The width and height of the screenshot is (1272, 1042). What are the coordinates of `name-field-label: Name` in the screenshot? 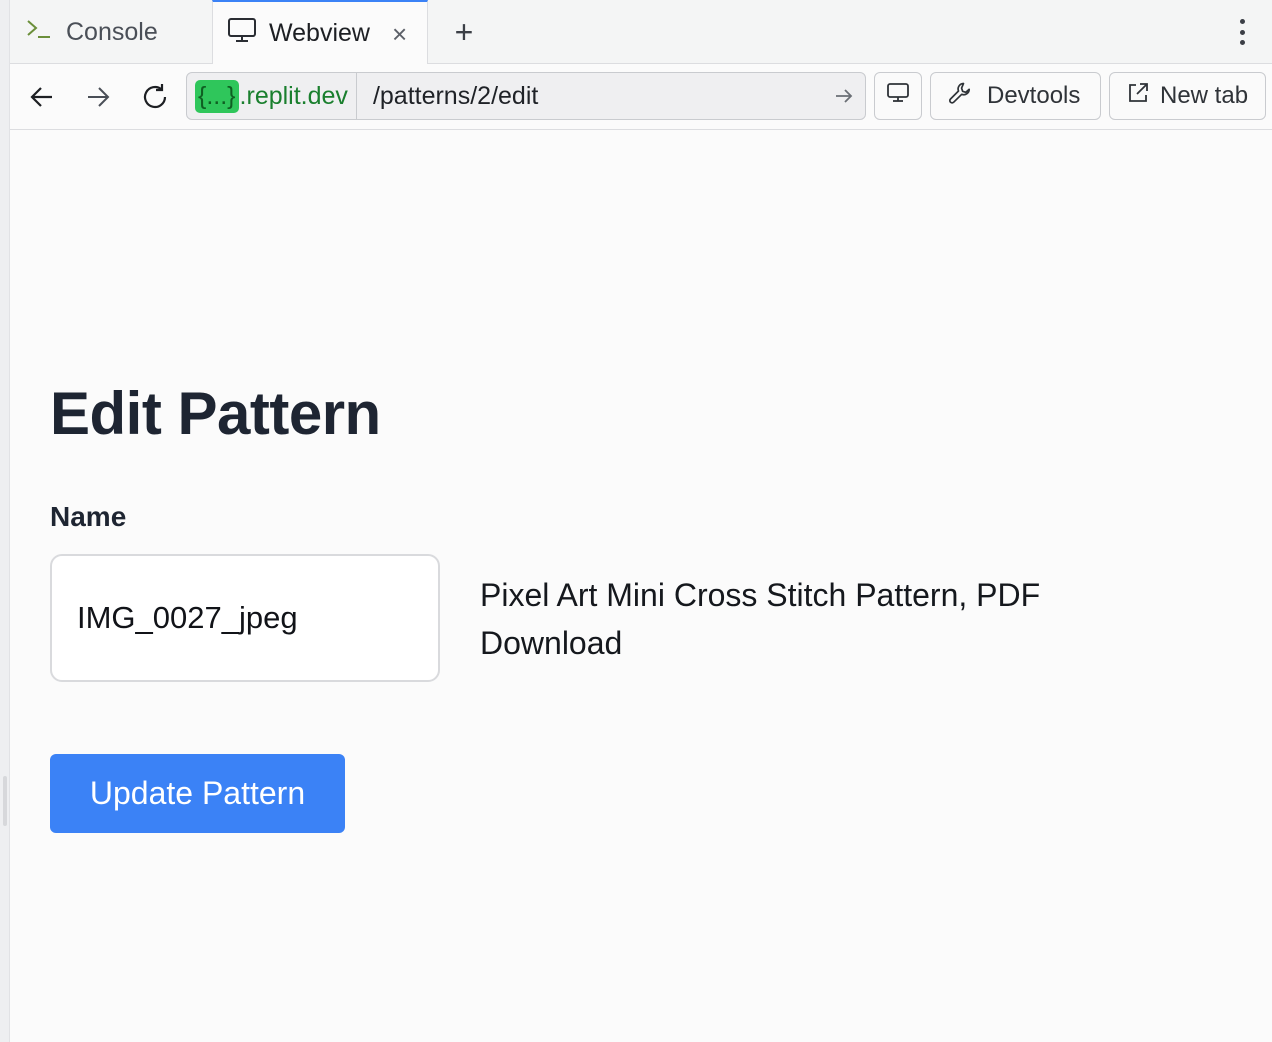 It's located at (88, 516).